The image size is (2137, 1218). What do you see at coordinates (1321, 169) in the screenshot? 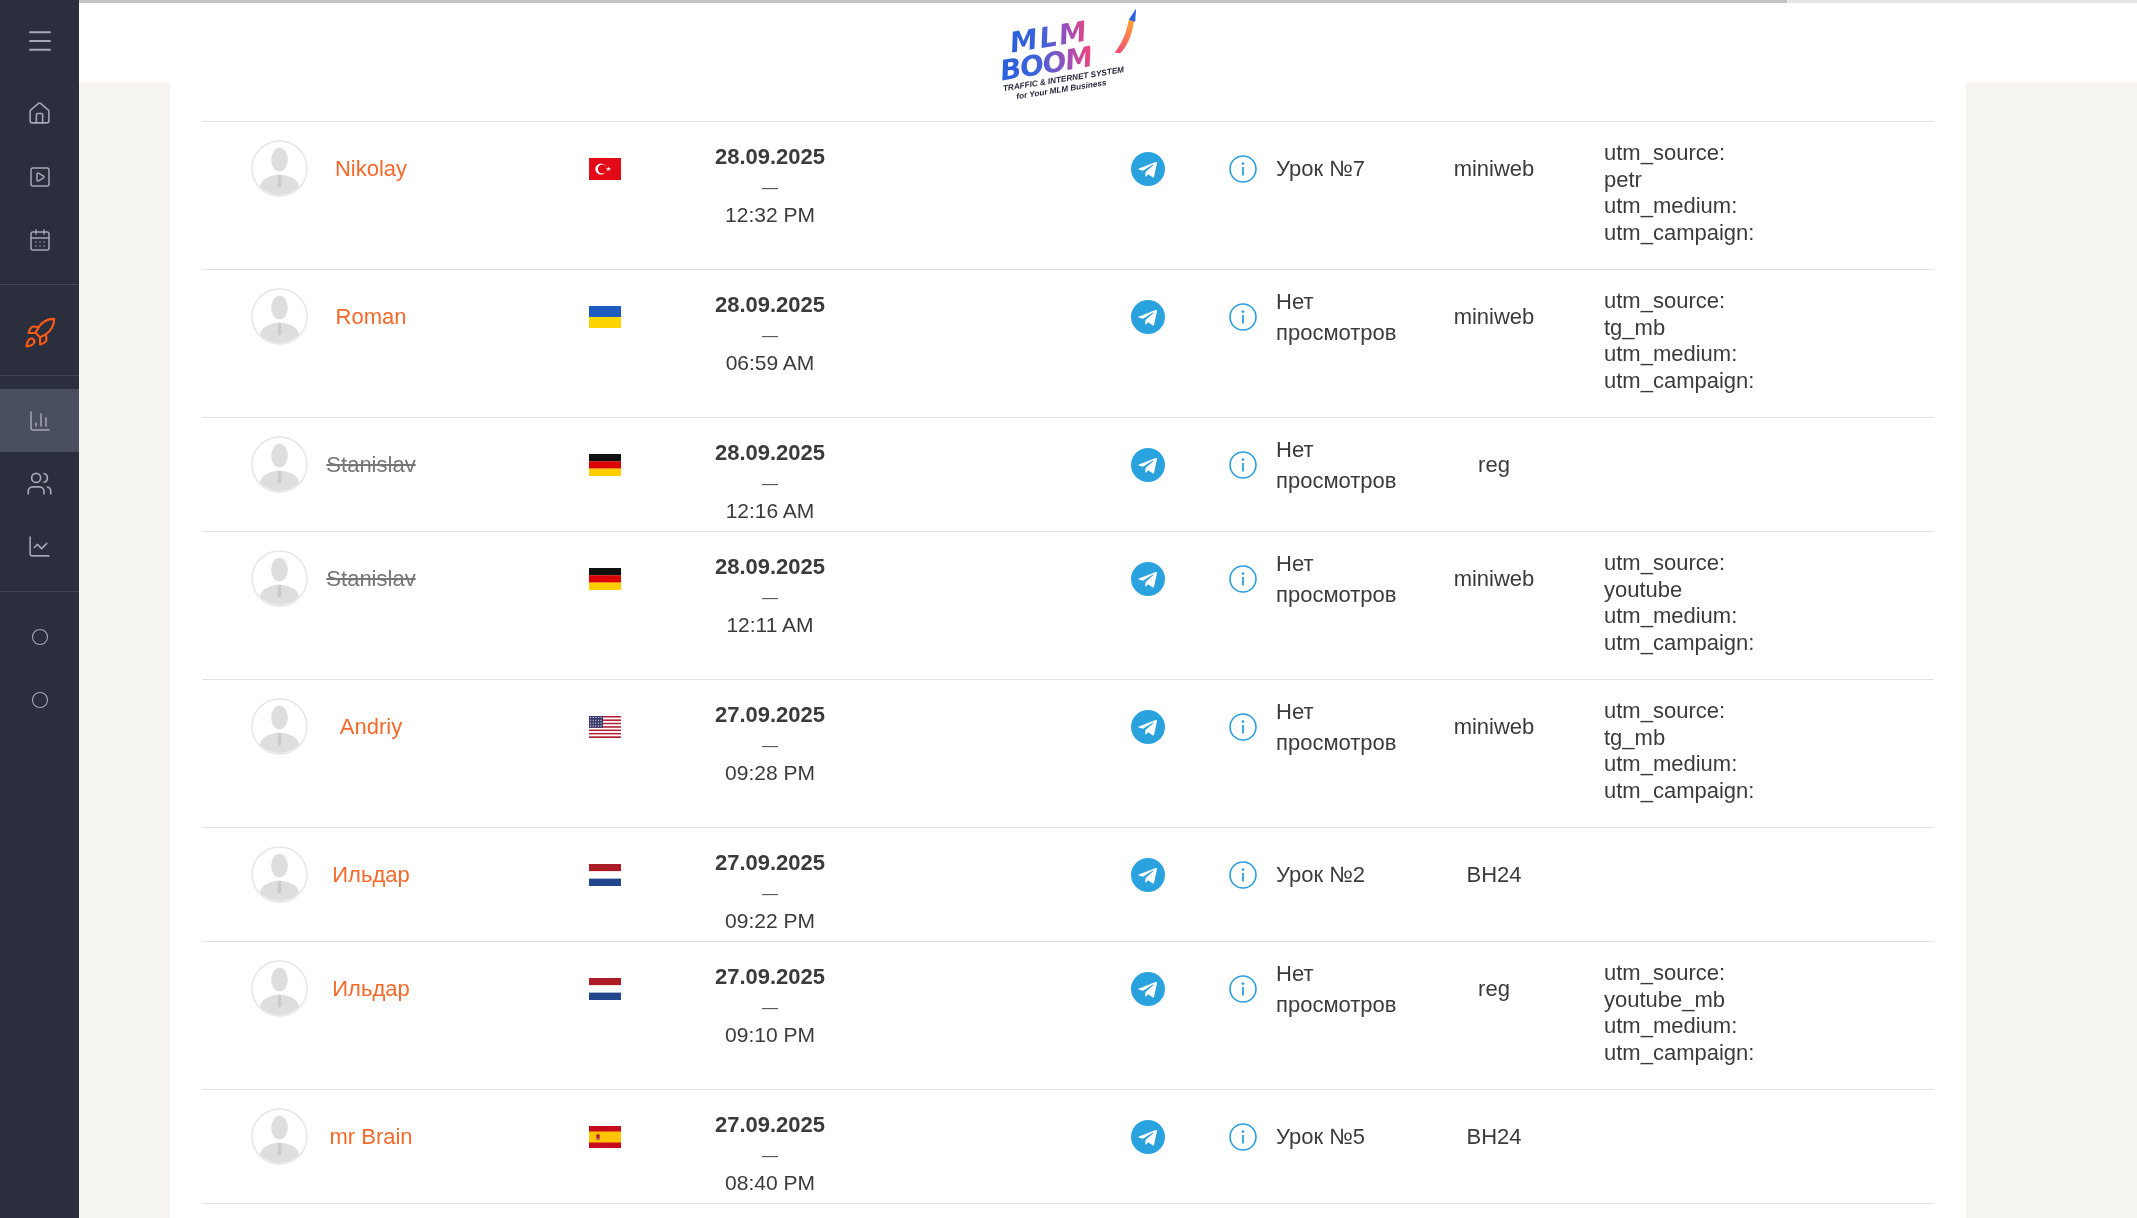
I see `lesson-text: Урок №7` at bounding box center [1321, 169].